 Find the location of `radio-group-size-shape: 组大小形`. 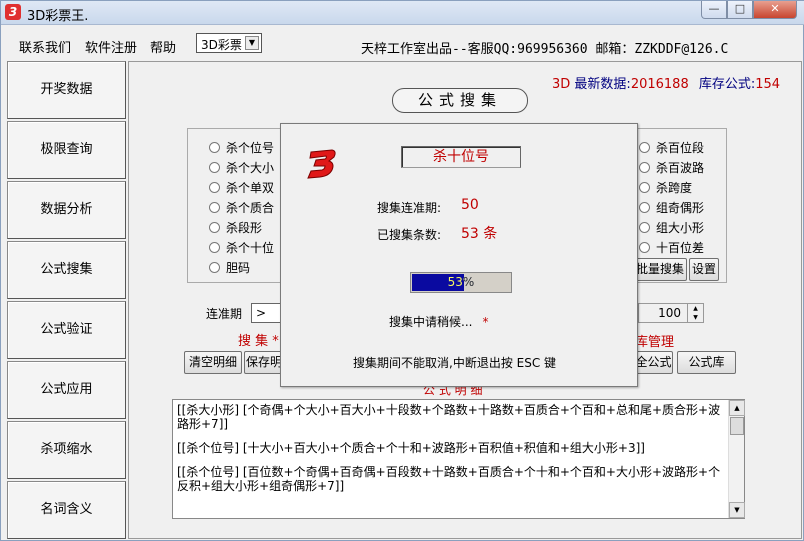

radio-group-size-shape: 组大小形 is located at coordinates (671, 227).